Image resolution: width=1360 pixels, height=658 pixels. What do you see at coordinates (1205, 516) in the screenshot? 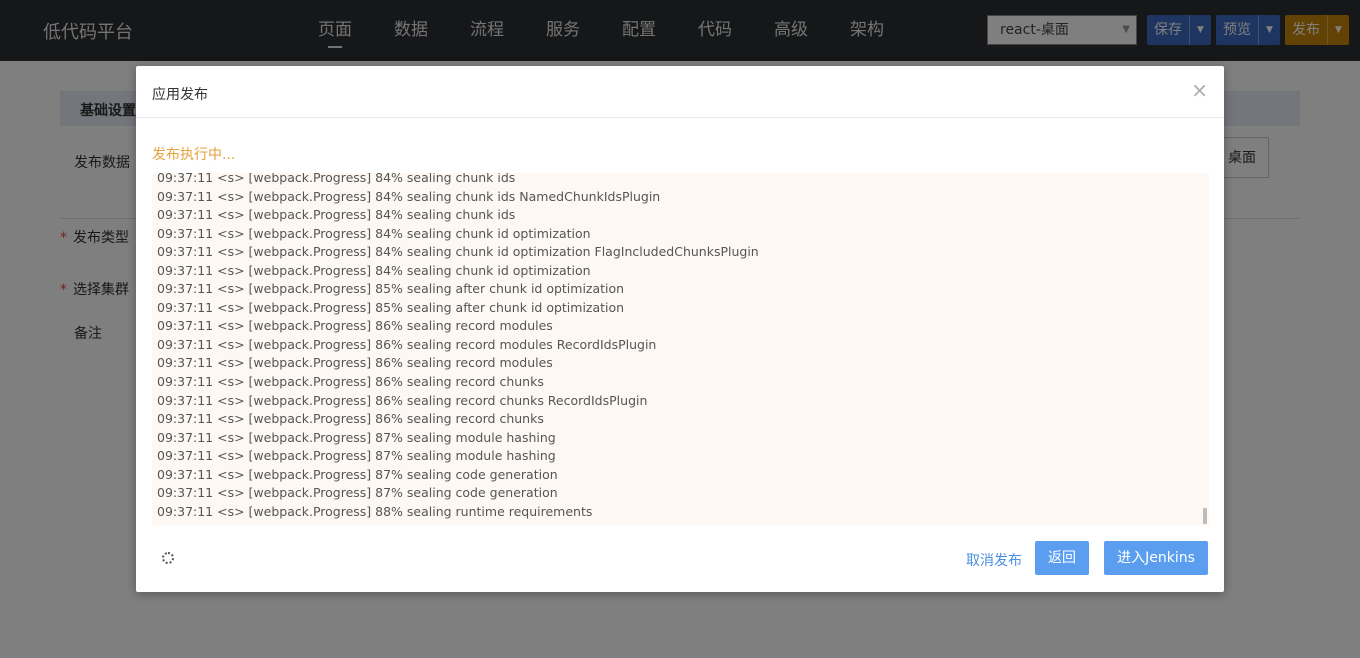
I see `log-scrollbar` at bounding box center [1205, 516].